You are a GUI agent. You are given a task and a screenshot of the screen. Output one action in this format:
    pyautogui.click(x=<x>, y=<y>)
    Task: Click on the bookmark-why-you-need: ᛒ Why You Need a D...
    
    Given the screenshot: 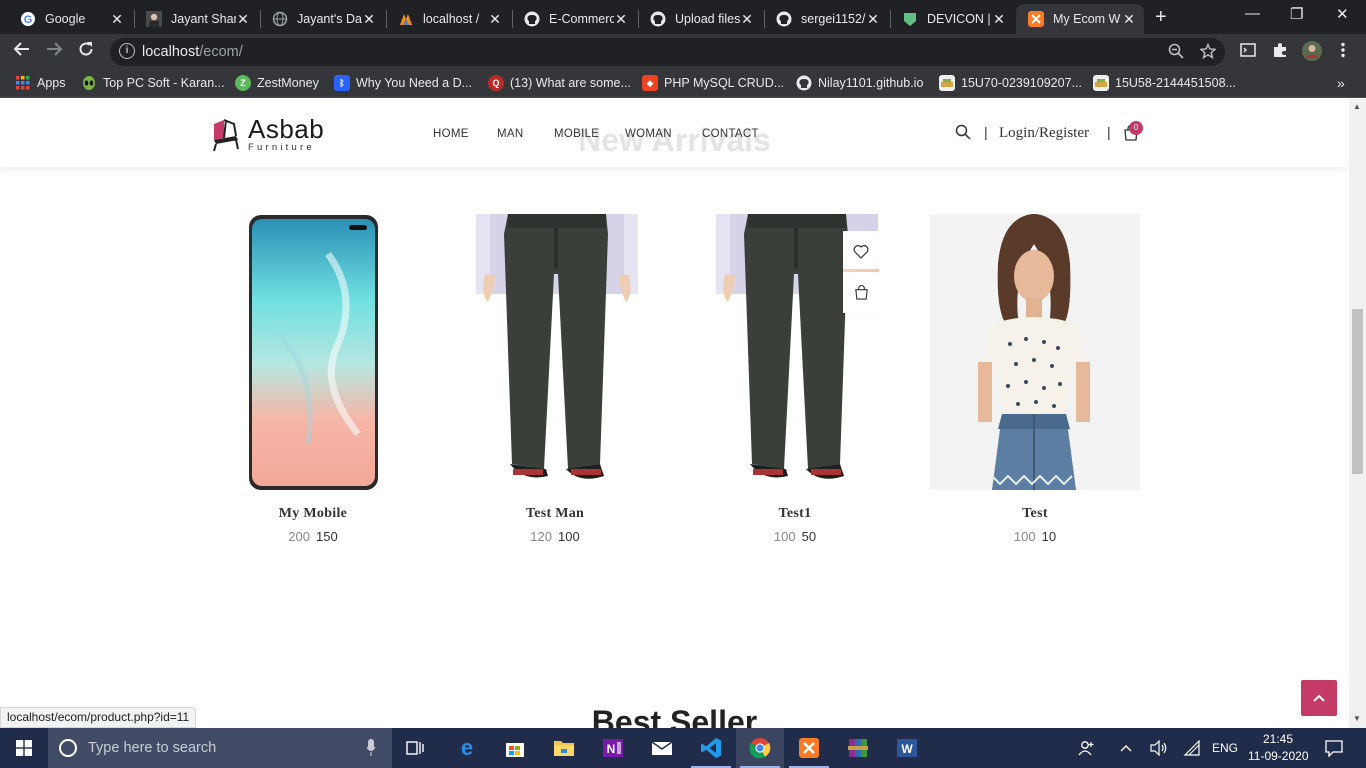 What is the action you would take?
    pyautogui.click(x=403, y=83)
    